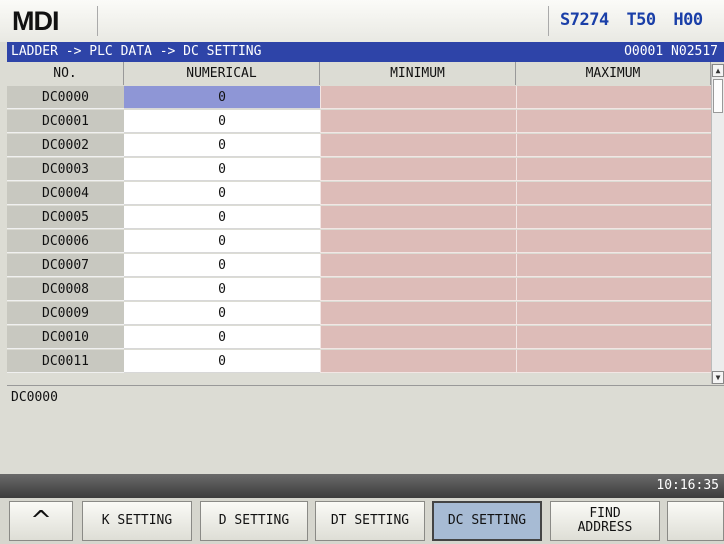 Image resolution: width=724 pixels, height=544 pixels. What do you see at coordinates (487, 521) in the screenshot?
I see `dc-setting-softkey: DC SETTING` at bounding box center [487, 521].